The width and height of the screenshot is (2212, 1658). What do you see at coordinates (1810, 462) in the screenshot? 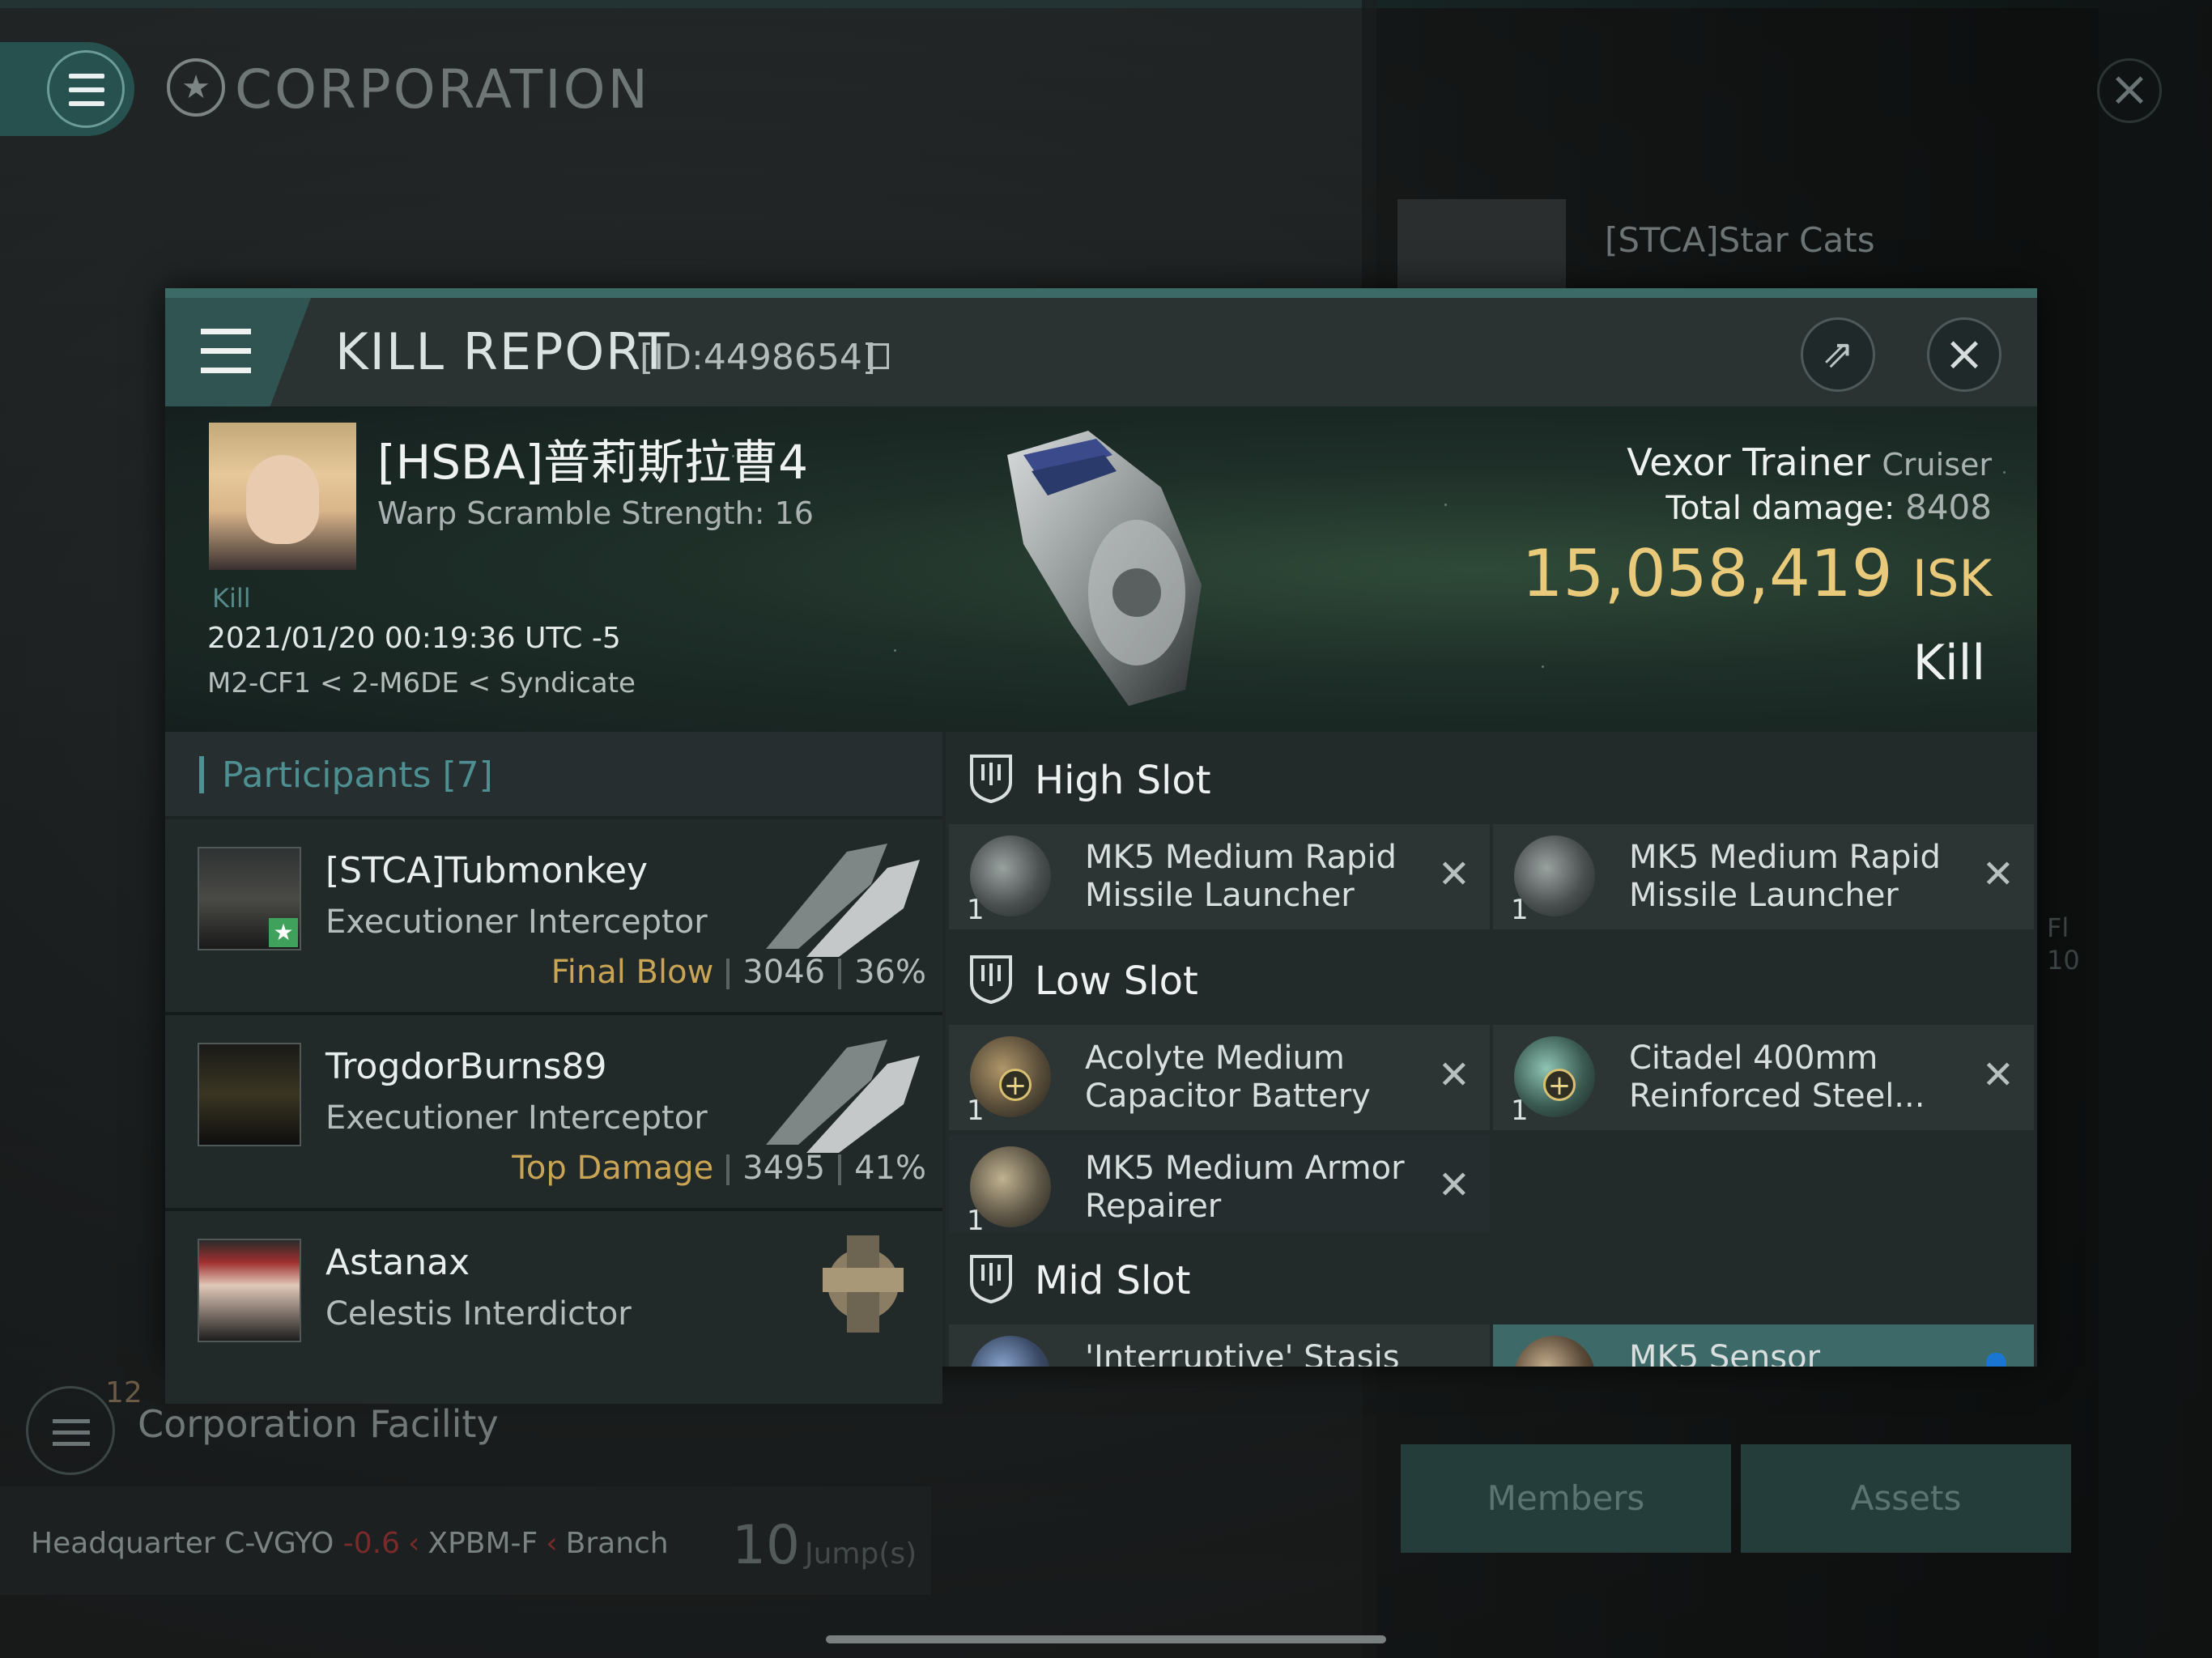
I see `victim-ship-name: Vexor Trainer Cruiser` at bounding box center [1810, 462].